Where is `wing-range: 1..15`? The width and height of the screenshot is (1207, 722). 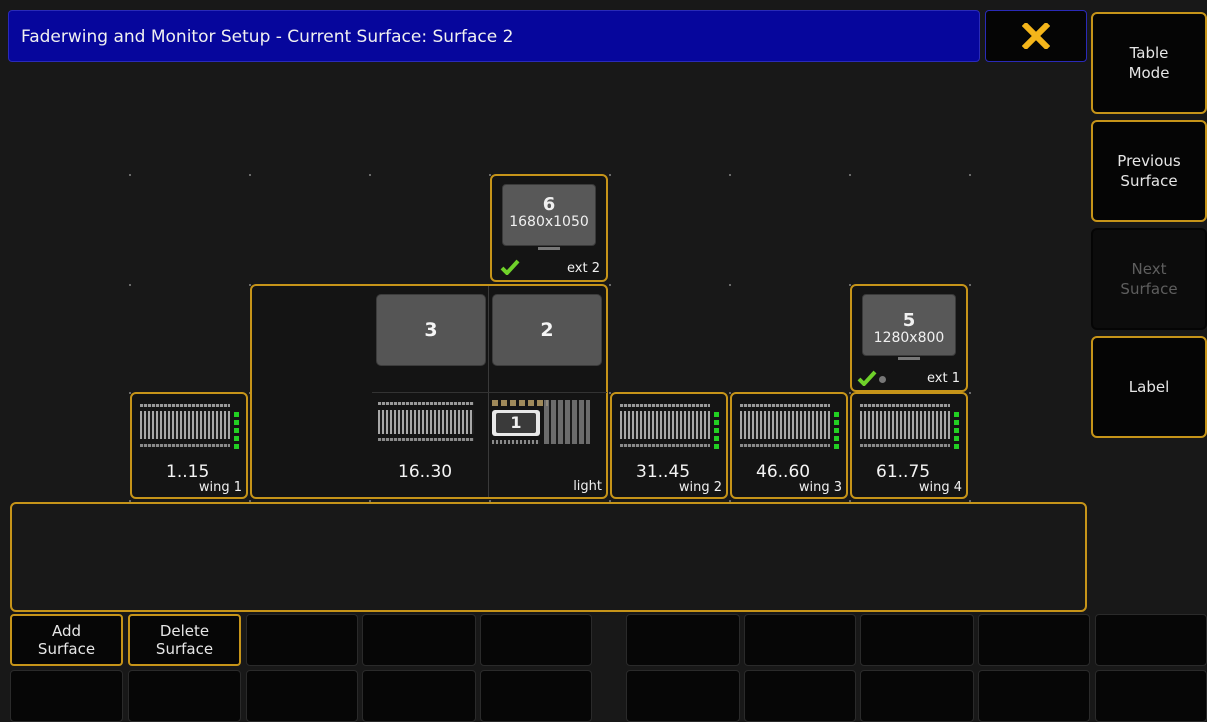 wing-range: 1..15 is located at coordinates (188, 472).